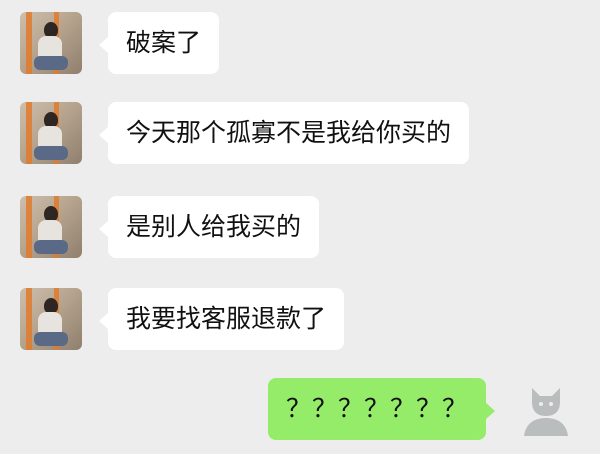 This screenshot has height=454, width=600. I want to click on outgoing-message-bubble: ？？？？？？？, so click(382, 409).